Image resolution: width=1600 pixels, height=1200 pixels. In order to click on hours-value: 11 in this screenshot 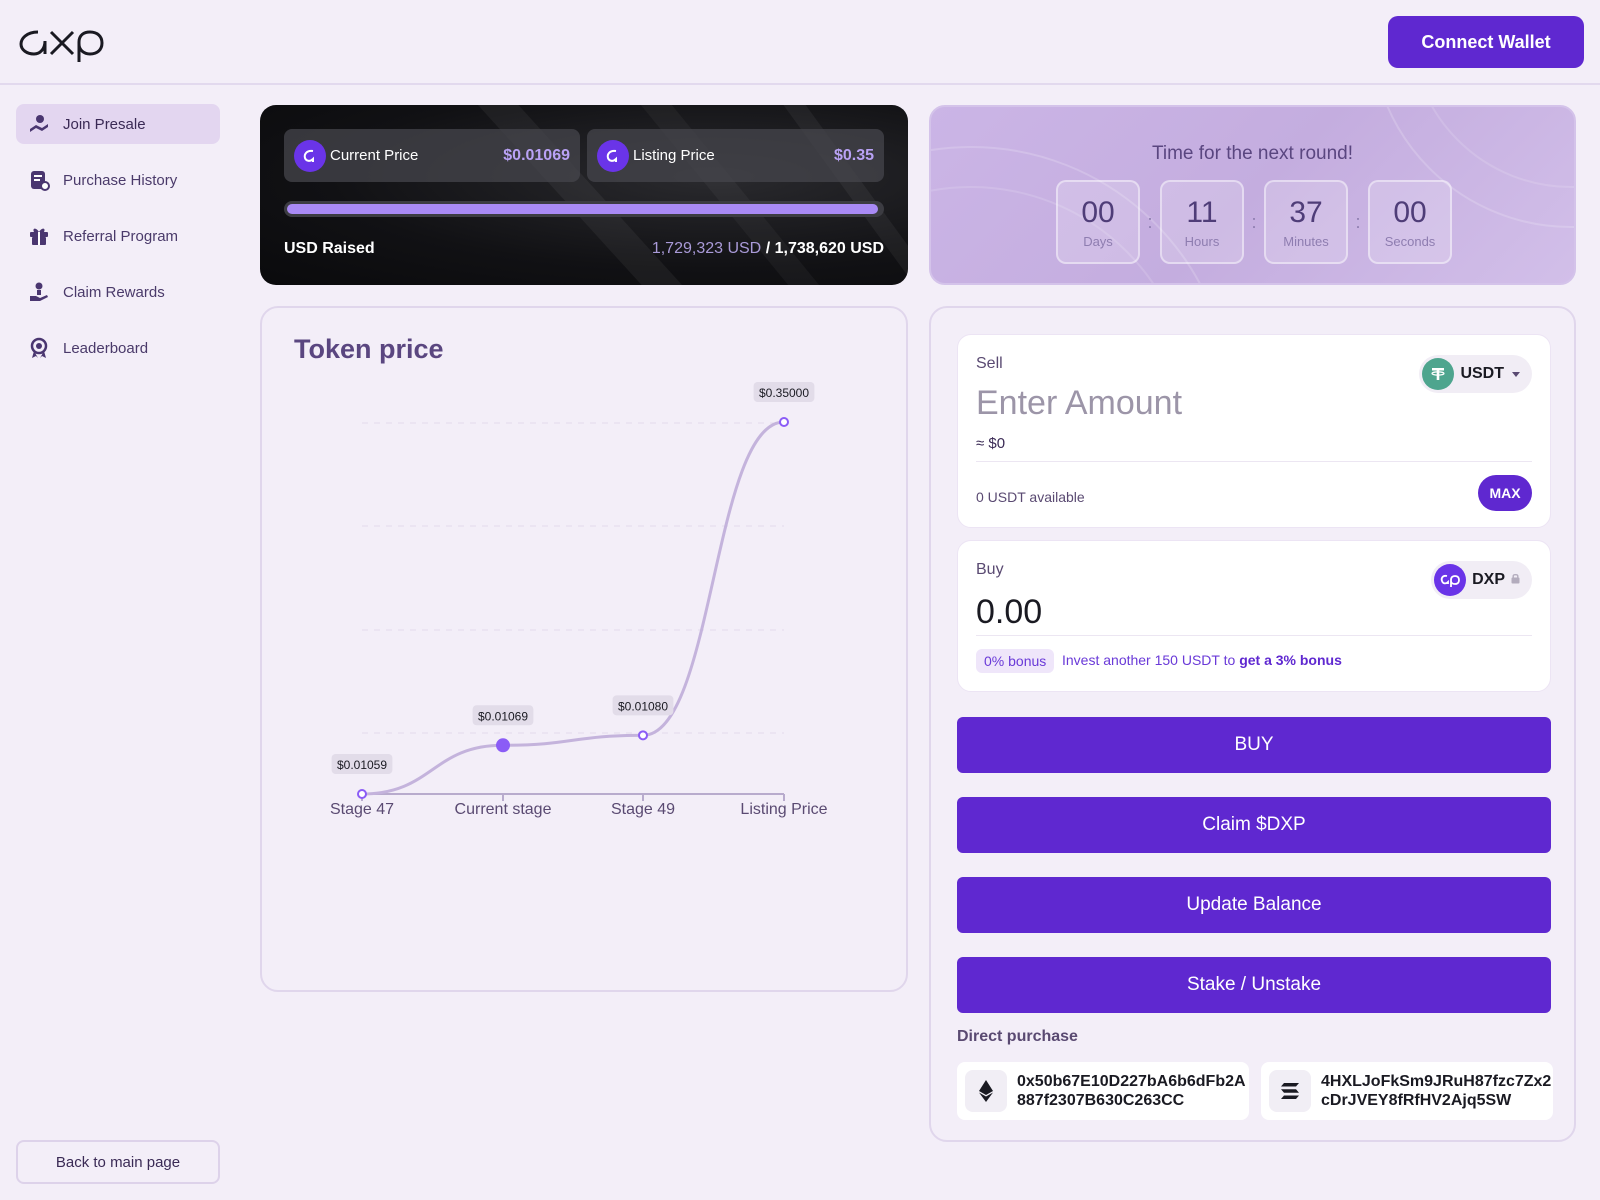, I will do `click(1202, 212)`.